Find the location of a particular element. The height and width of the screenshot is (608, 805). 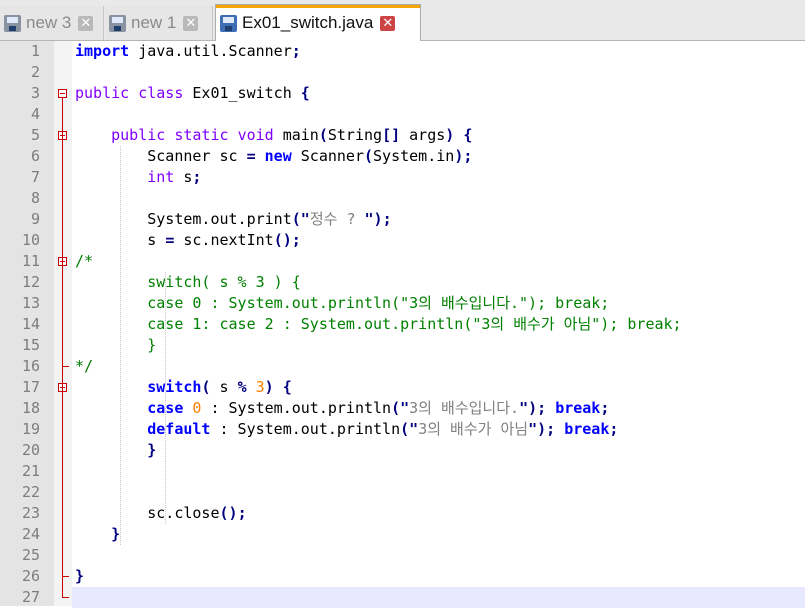

line-number: 15 is located at coordinates (30, 345).